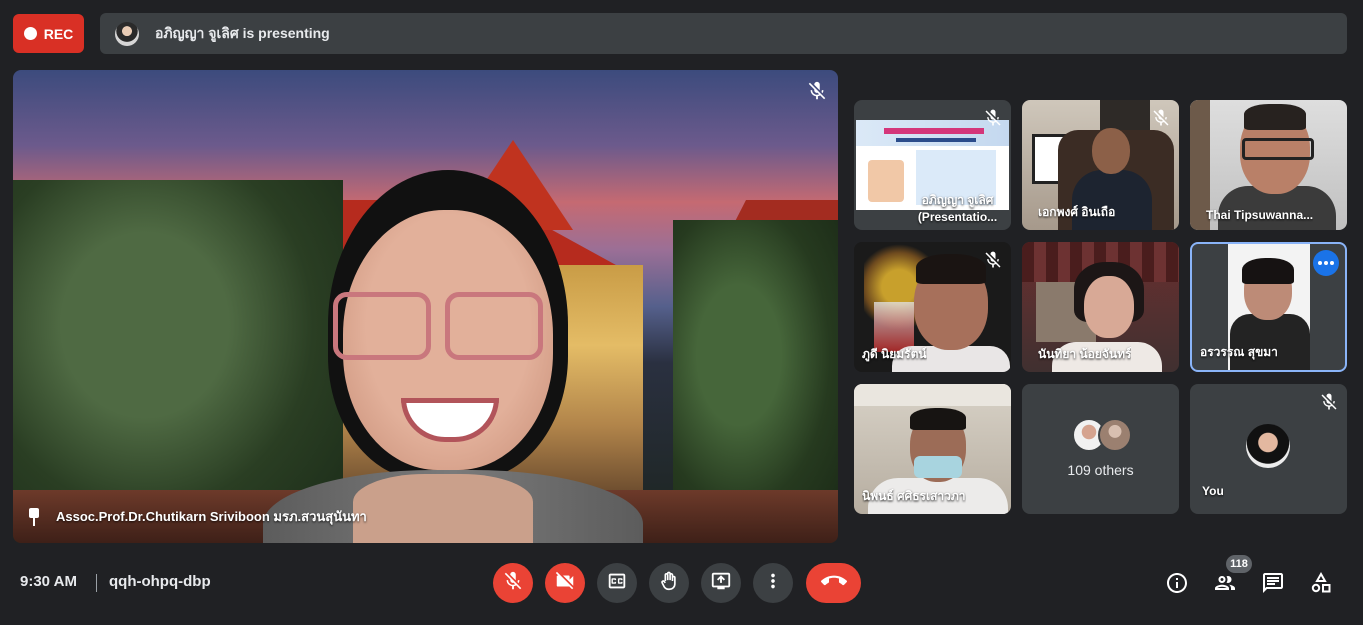  I want to click on self-tile: You, so click(1268, 449).